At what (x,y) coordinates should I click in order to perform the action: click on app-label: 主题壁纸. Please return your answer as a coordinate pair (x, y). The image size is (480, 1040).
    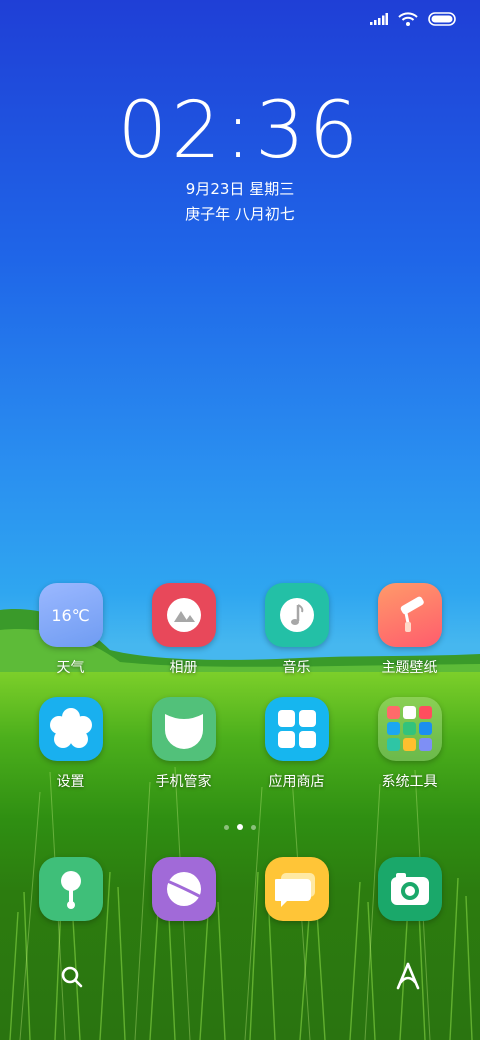
    Looking at the image, I should click on (409, 668).